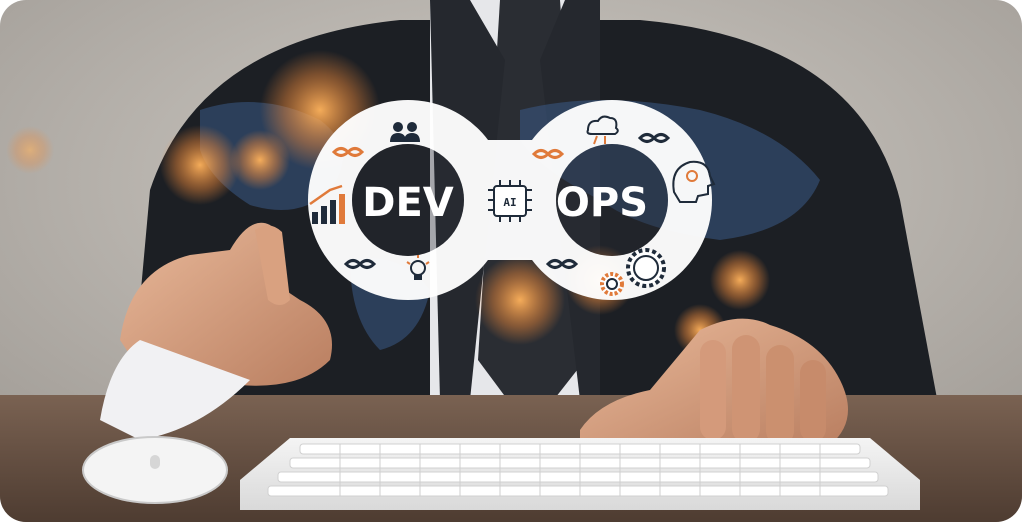  What do you see at coordinates (408, 203) in the screenshot?
I see `logo-dev-text: DEV` at bounding box center [408, 203].